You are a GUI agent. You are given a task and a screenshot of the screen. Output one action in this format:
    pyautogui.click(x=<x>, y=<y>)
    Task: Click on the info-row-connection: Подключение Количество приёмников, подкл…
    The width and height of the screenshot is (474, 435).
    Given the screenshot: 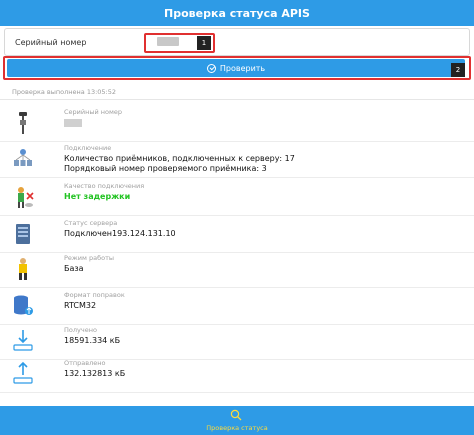 What is the action you would take?
    pyautogui.click(x=237, y=160)
    